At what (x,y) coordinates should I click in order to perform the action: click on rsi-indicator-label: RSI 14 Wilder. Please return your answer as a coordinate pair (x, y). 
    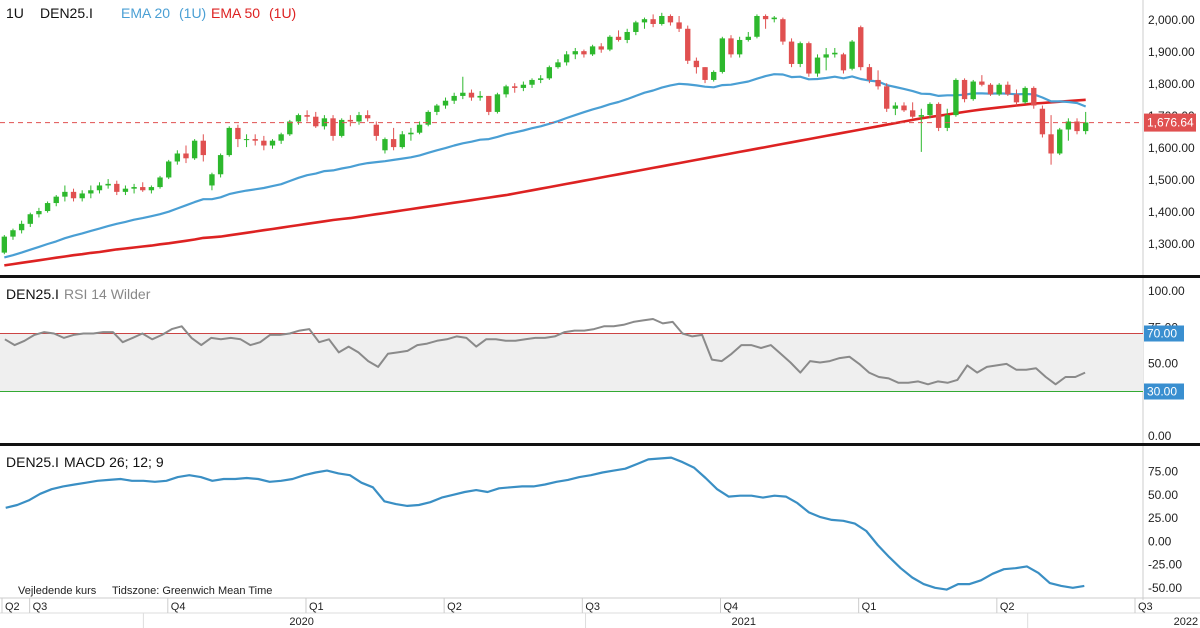
    Looking at the image, I should click on (107, 294).